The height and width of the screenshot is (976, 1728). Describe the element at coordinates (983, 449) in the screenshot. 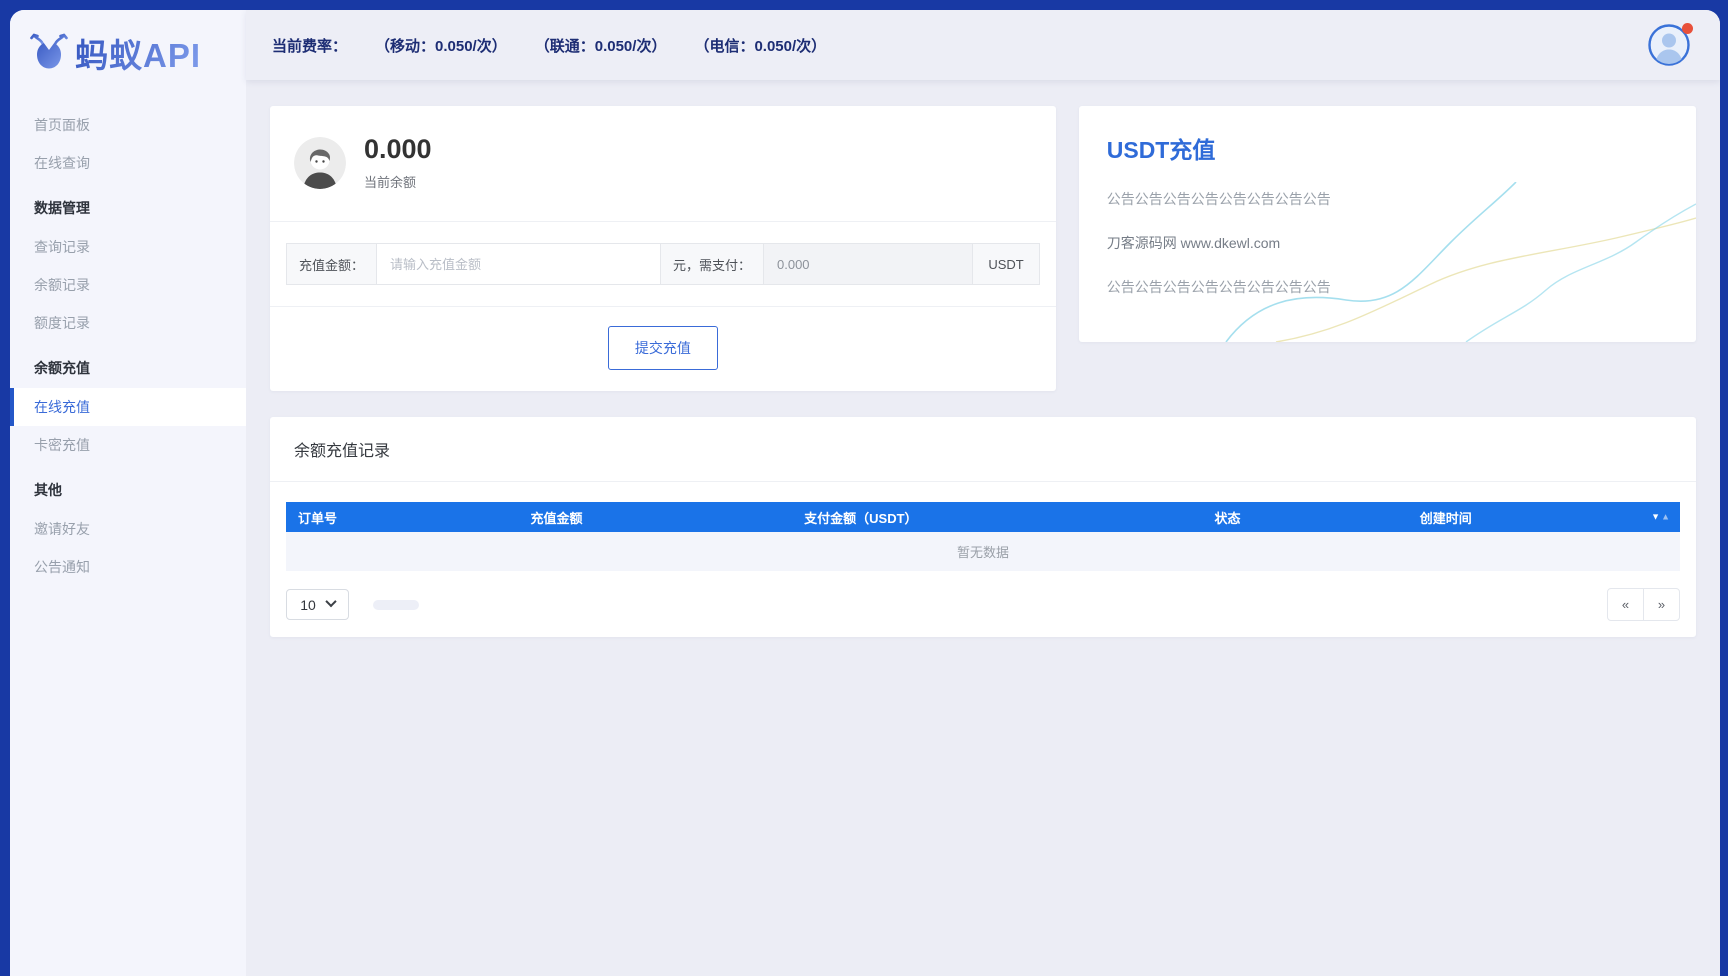

I see `records-title: 余额充值记录` at that location.